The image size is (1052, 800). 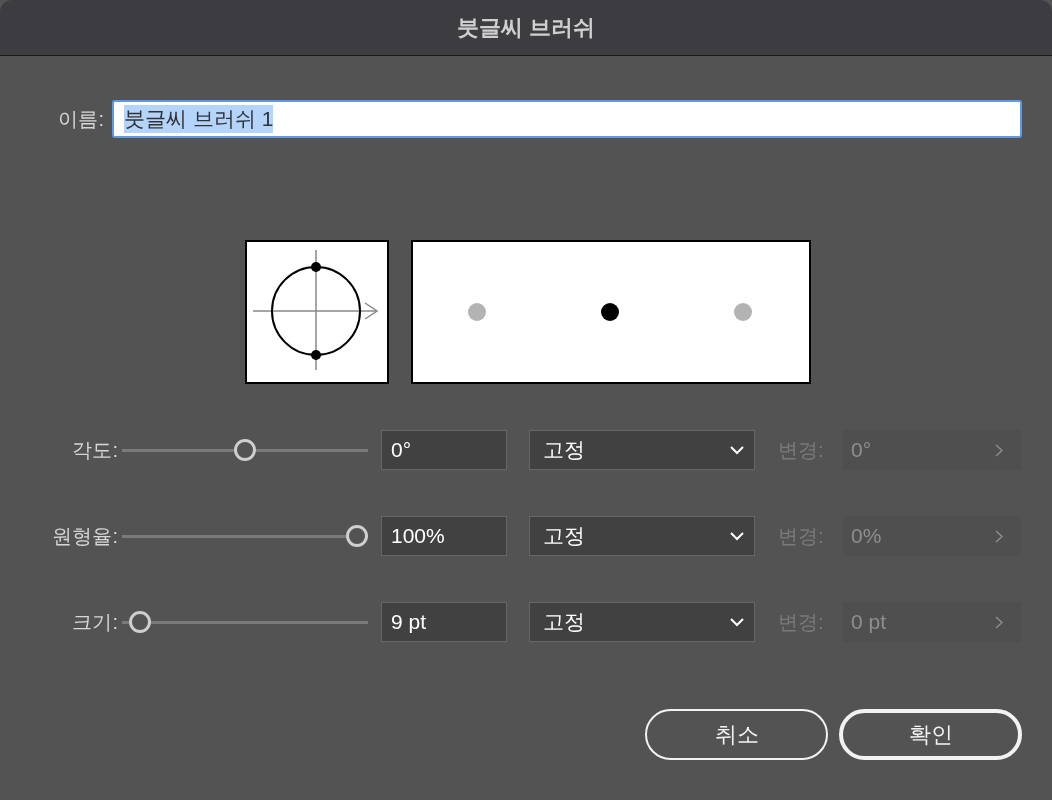 What do you see at coordinates (317, 312) in the screenshot?
I see `brush-angle-drawing` at bounding box center [317, 312].